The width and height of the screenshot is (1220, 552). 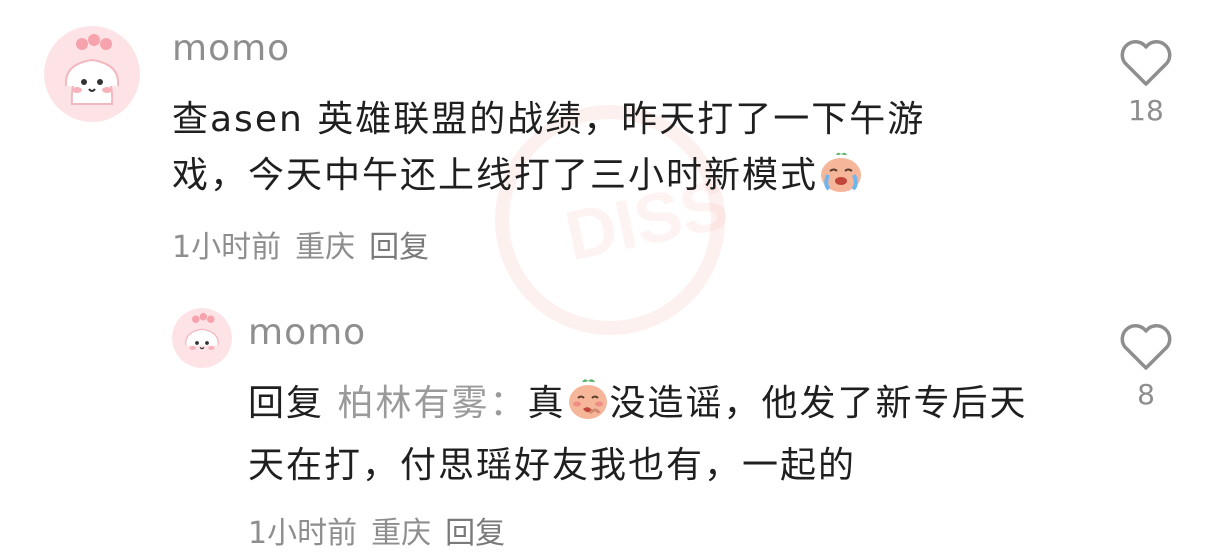 I want to click on comment-time: 1小时前, so click(x=227, y=247).